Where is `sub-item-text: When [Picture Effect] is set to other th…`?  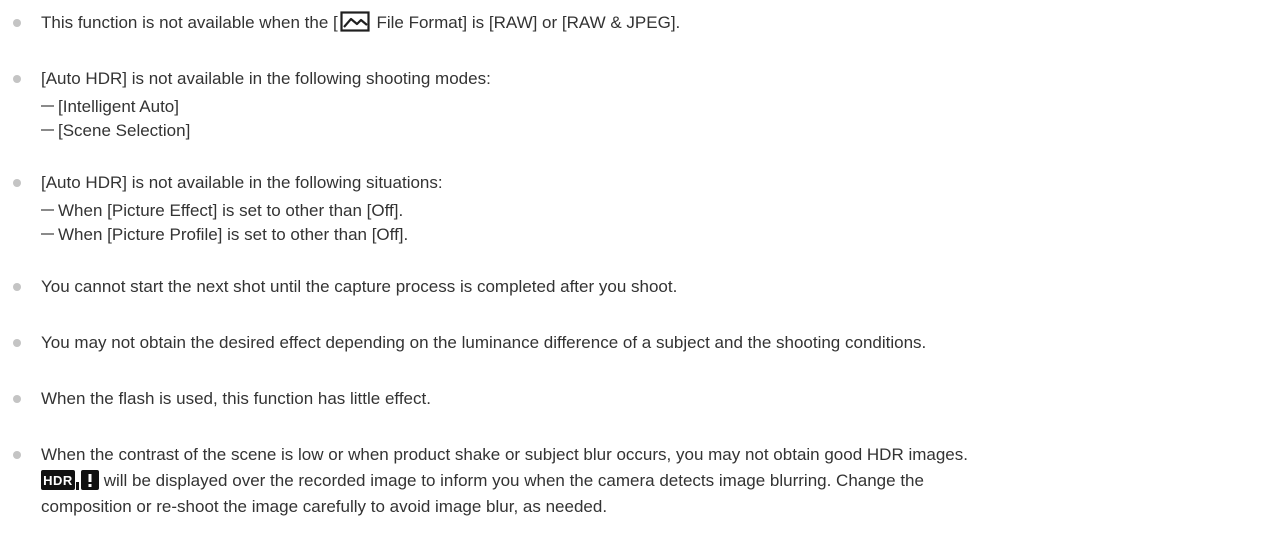
sub-item-text: When [Picture Effect] is set to other th… is located at coordinates (231, 210).